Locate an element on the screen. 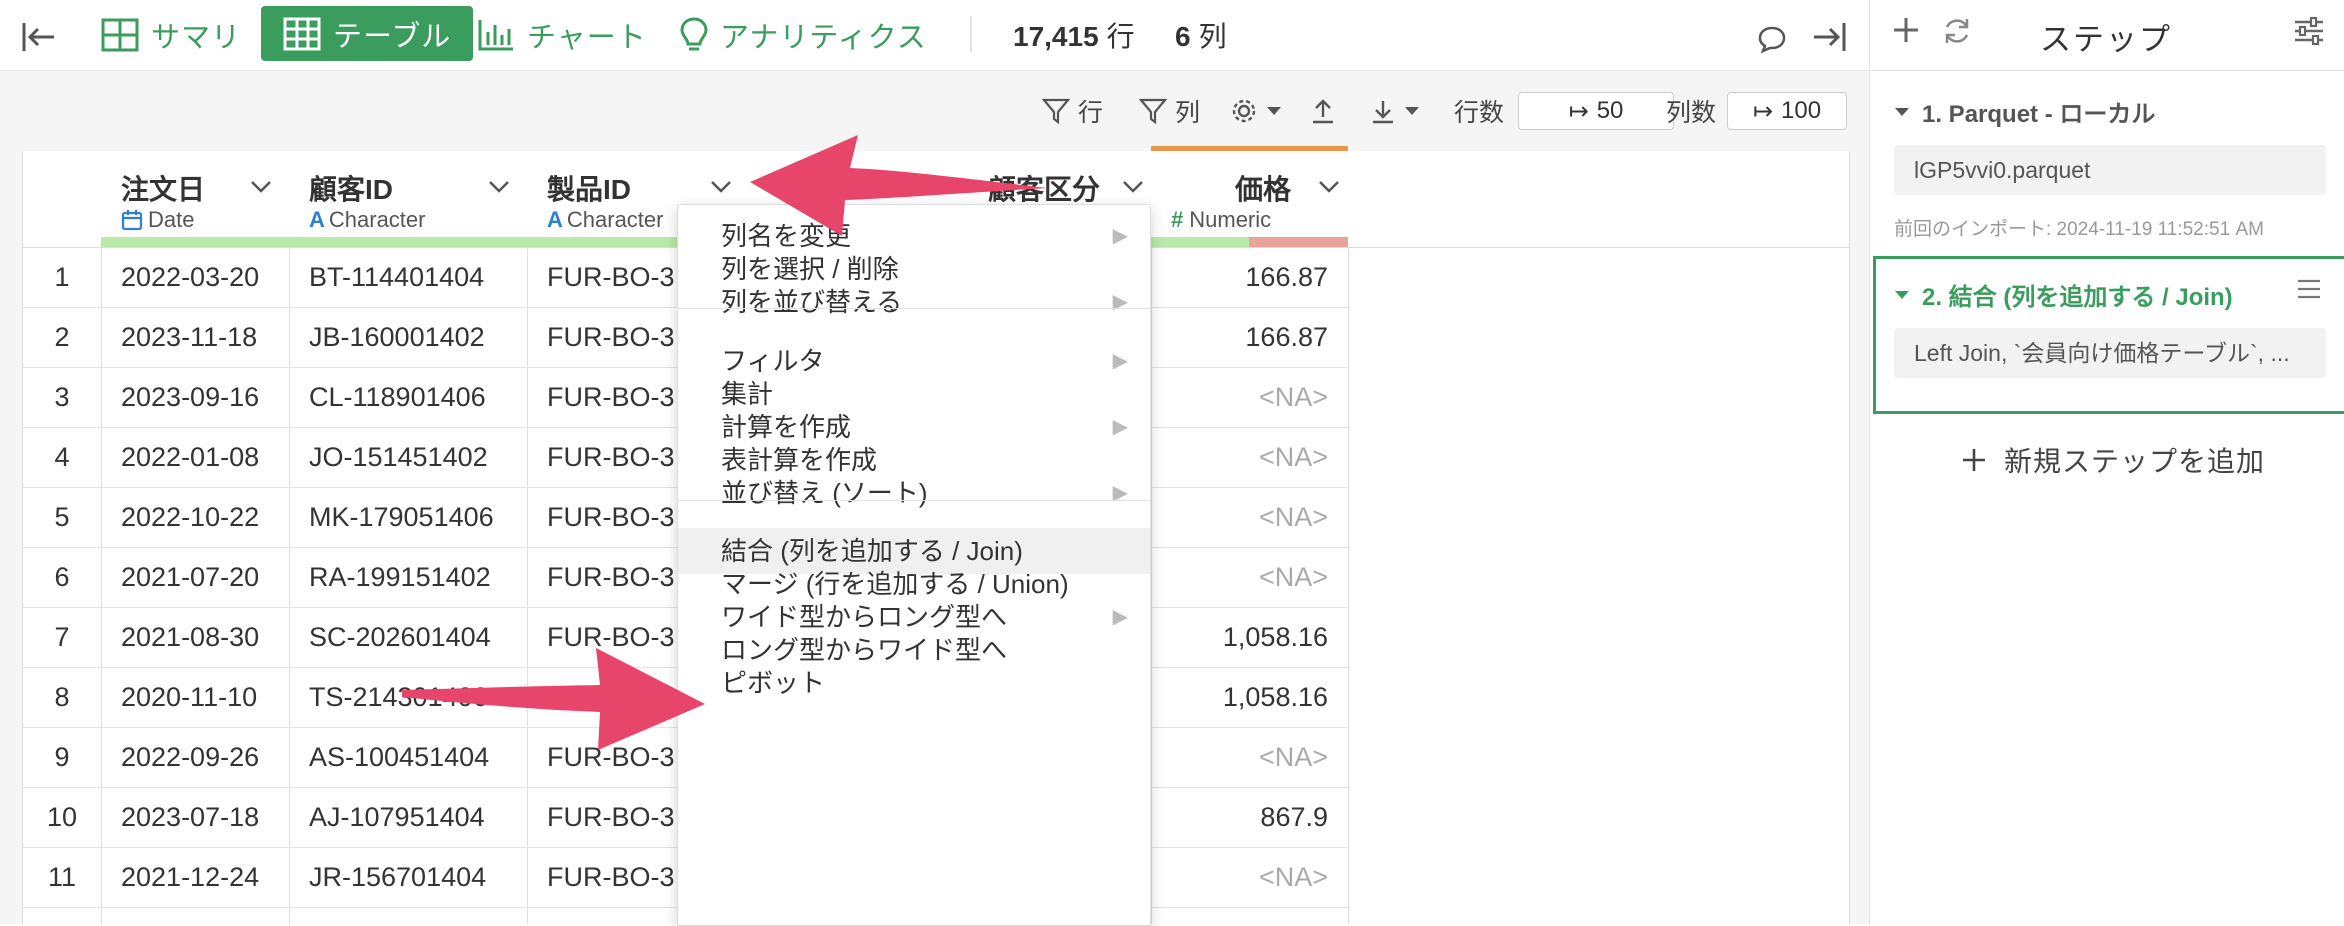 Image resolution: width=2344 pixels, height=926 pixels. row-number-cell: 7 is located at coordinates (62, 637).